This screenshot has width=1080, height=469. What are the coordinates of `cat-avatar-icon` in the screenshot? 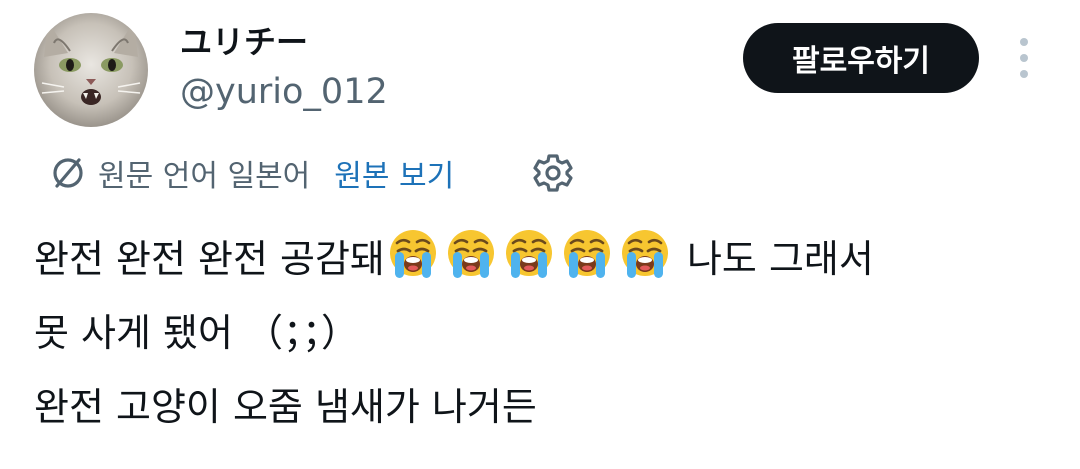 It's located at (91, 70).